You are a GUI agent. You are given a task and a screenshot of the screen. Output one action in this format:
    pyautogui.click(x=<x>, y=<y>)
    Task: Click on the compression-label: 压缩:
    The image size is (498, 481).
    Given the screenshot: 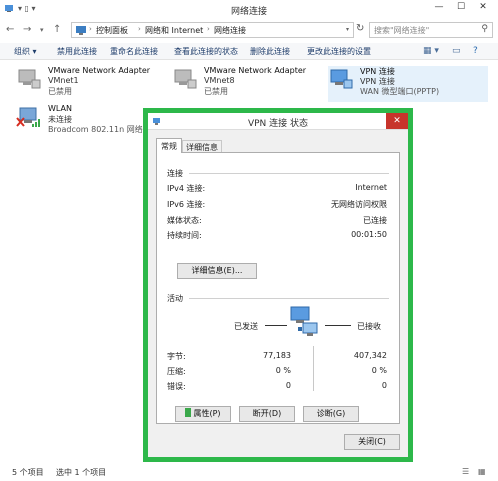 What is the action you would take?
    pyautogui.click(x=176, y=371)
    